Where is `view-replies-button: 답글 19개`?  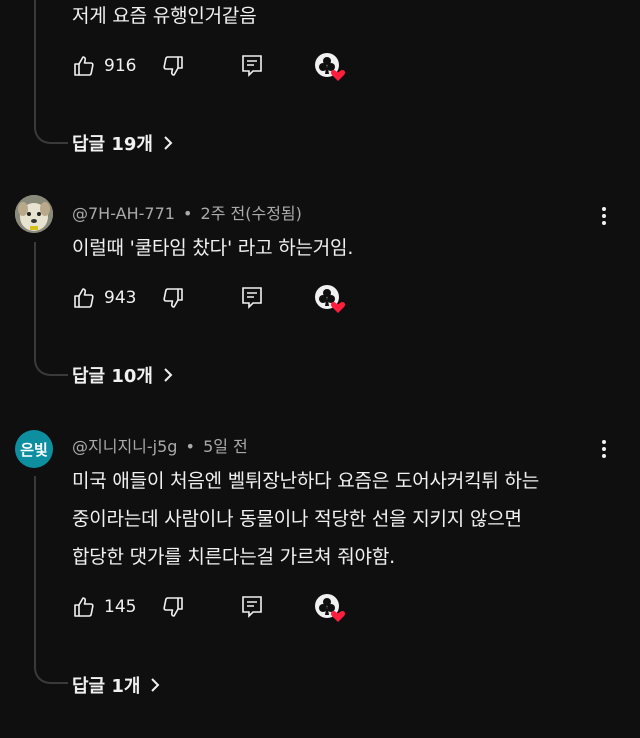
view-replies-button: 답글 19개 is located at coordinates (122, 143).